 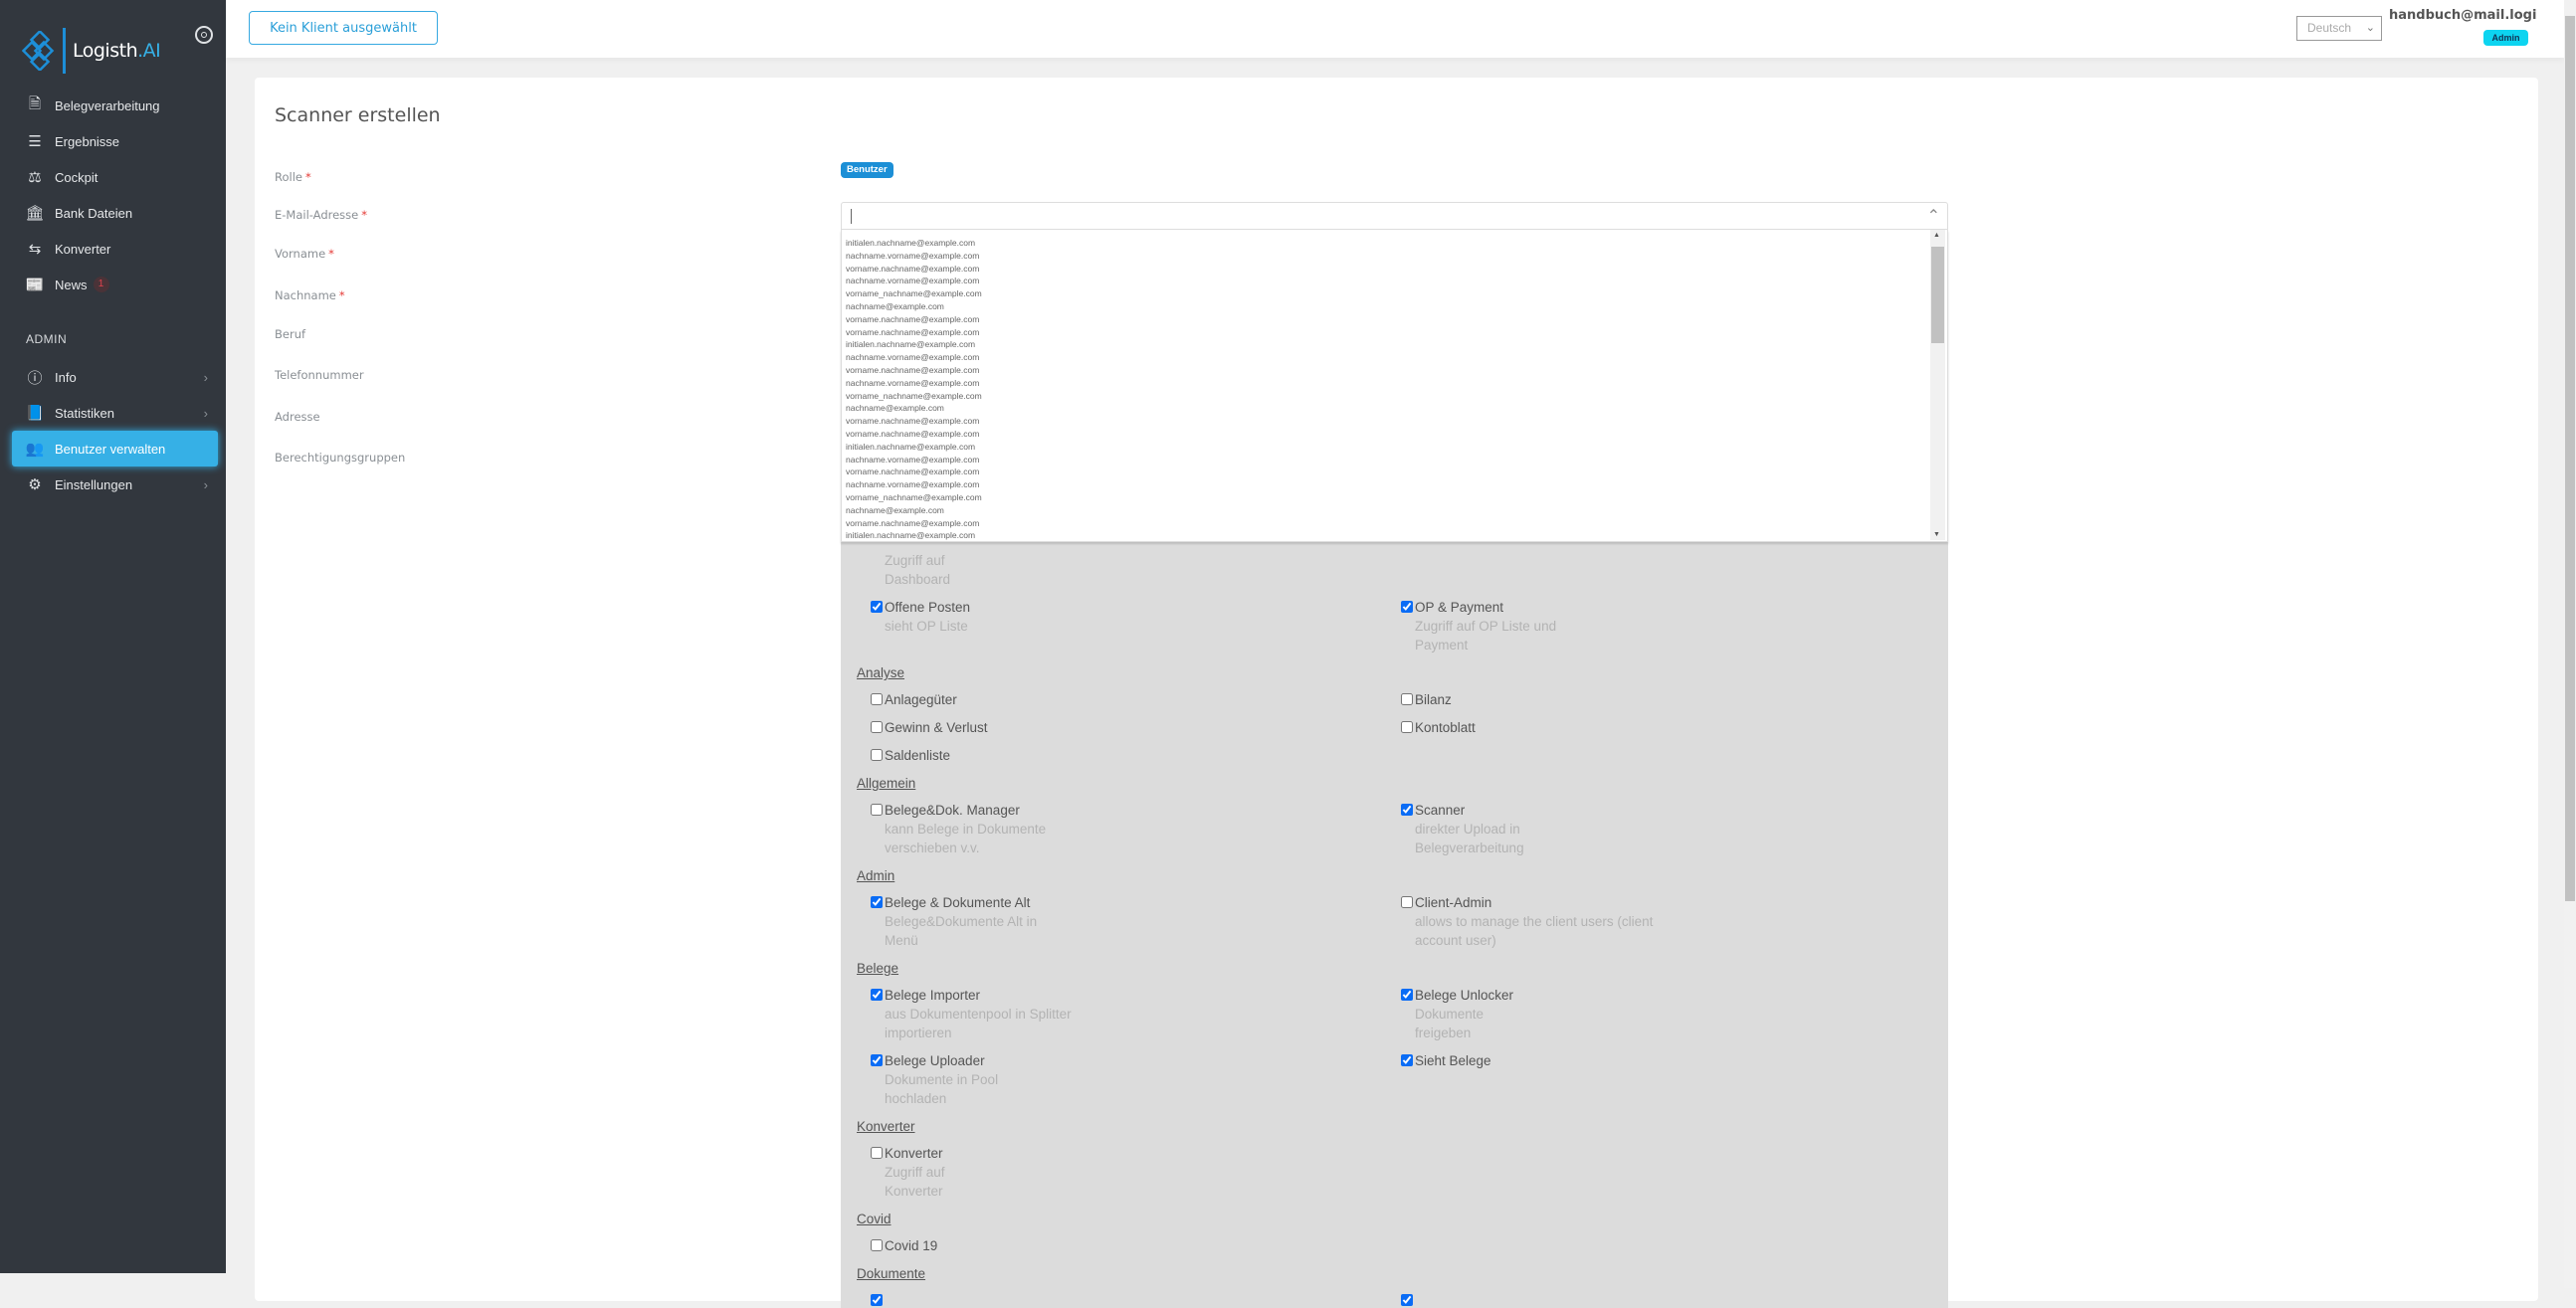 What do you see at coordinates (952, 811) in the screenshot?
I see `permission-label: Belege&Dok. Manager` at bounding box center [952, 811].